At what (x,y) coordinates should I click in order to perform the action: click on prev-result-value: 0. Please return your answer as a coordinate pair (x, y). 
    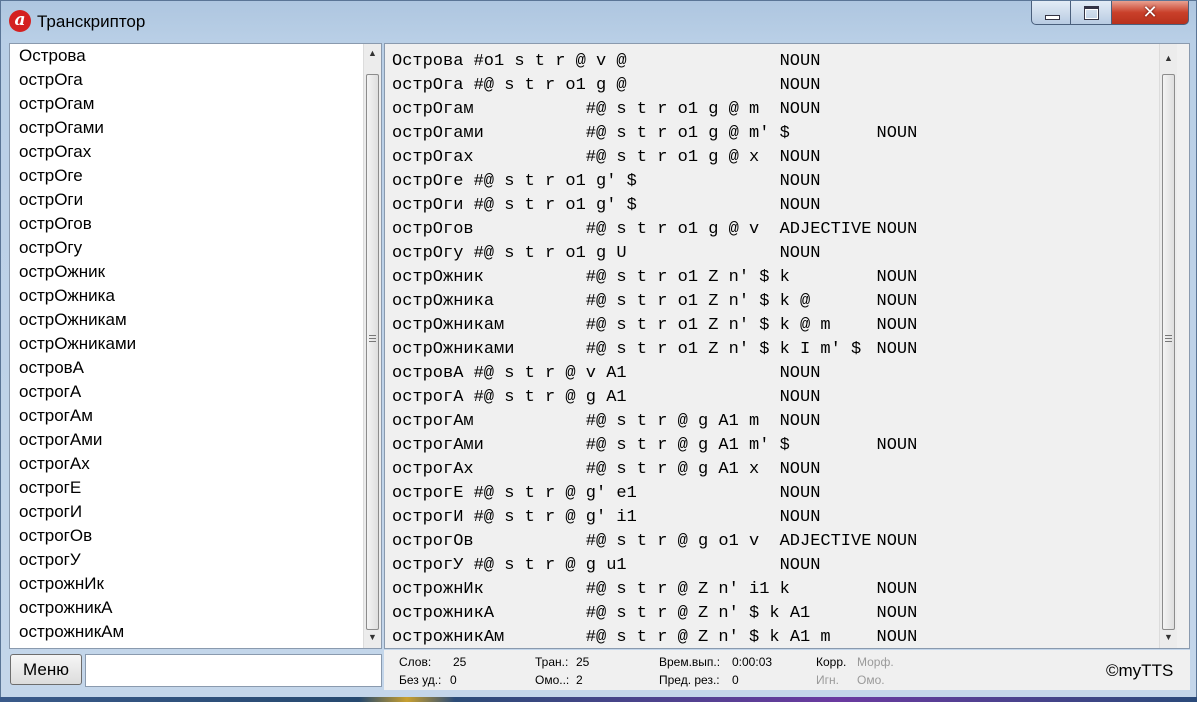
    Looking at the image, I should click on (735, 680).